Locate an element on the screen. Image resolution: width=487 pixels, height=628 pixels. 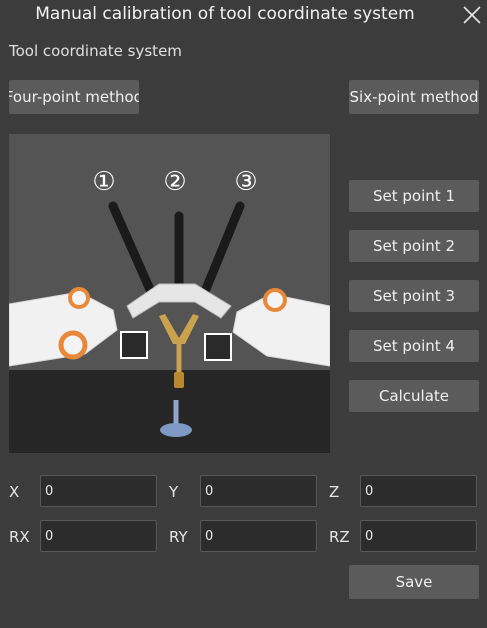
marker-1: ① is located at coordinates (103, 182).